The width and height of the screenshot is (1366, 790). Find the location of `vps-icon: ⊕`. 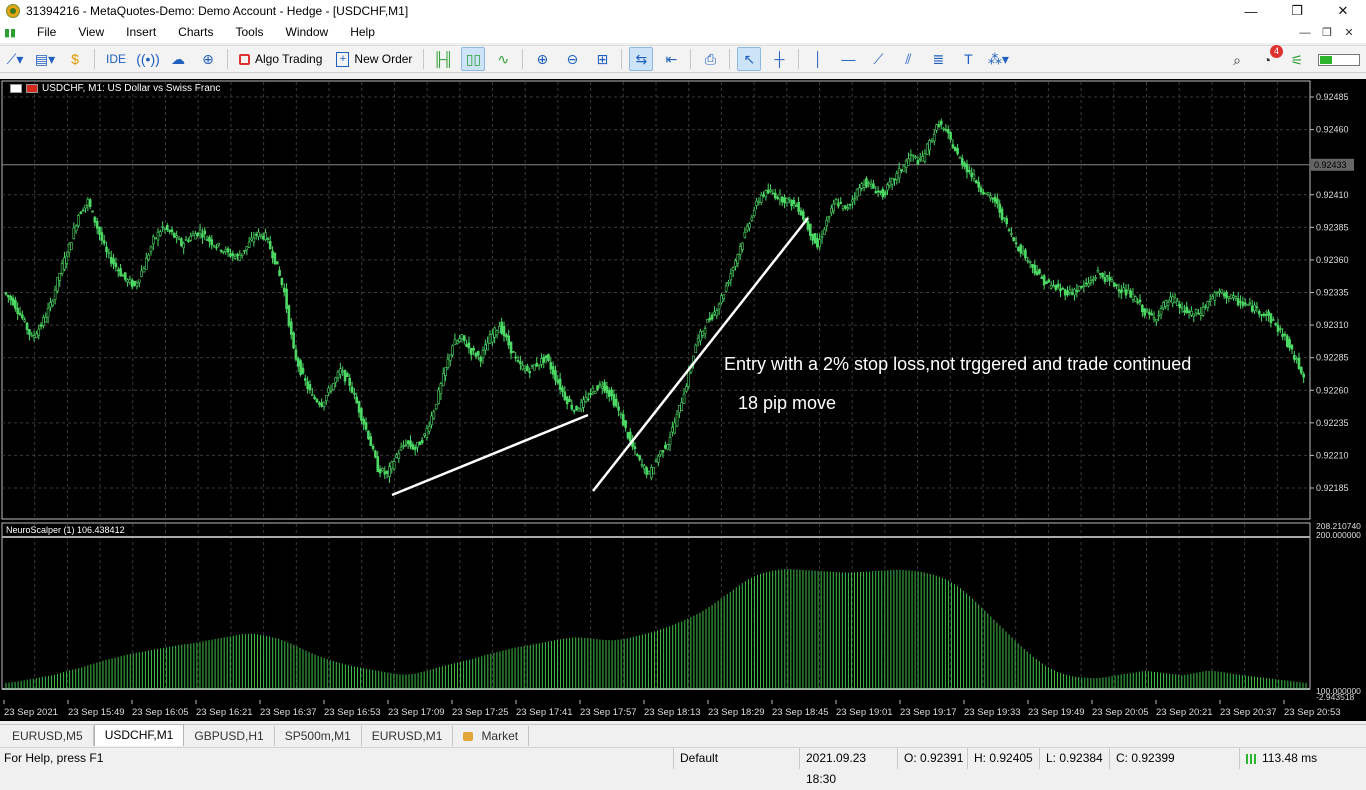

vps-icon: ⊕ is located at coordinates (208, 59).